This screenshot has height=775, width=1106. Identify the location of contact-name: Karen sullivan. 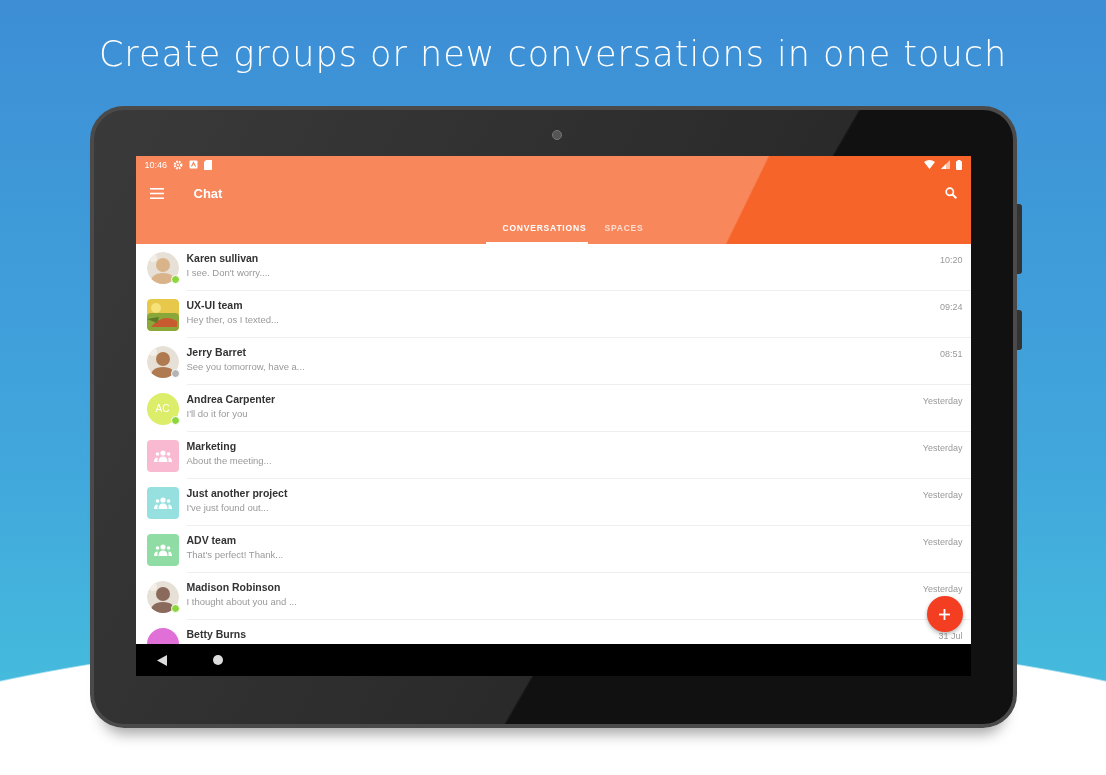
(223, 258).